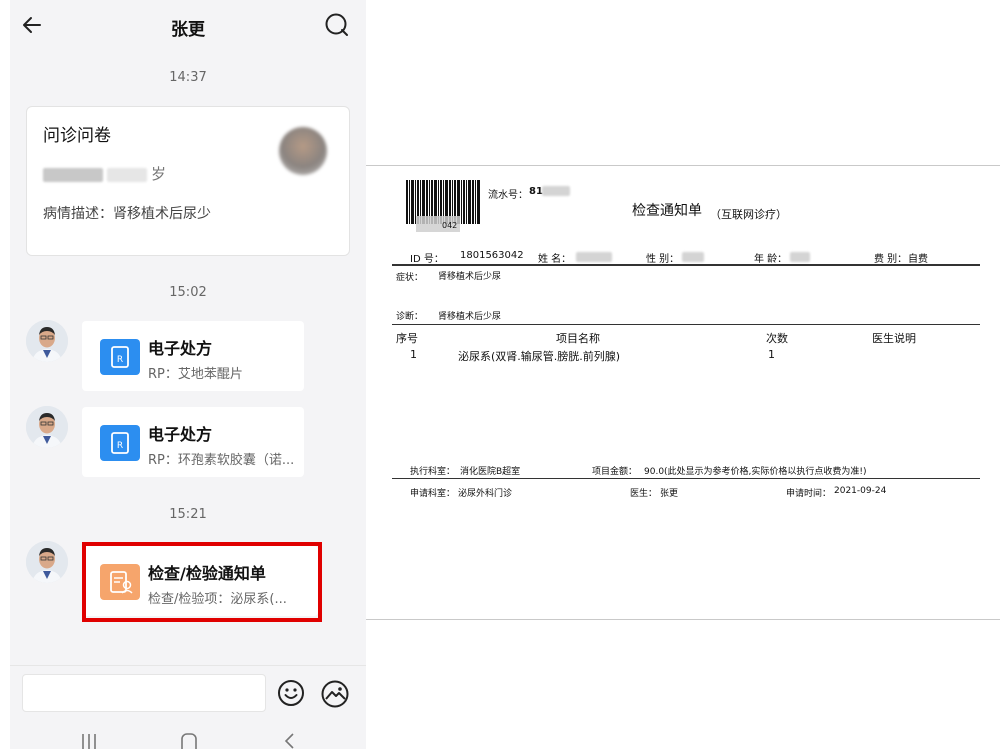  I want to click on exec-dept-value: 消化医院B超室, so click(490, 472).